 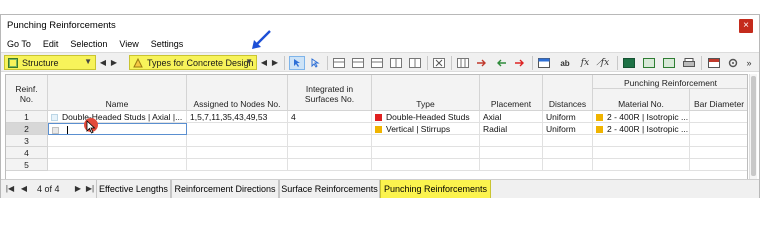 What do you see at coordinates (167, 44) in the screenshot?
I see `menu-settings: Settings` at bounding box center [167, 44].